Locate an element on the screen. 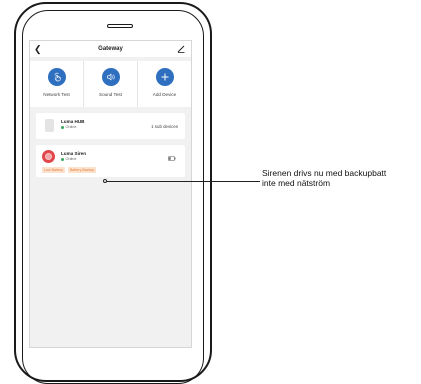  top-bar: ❮ Gateway is located at coordinates (110, 49).